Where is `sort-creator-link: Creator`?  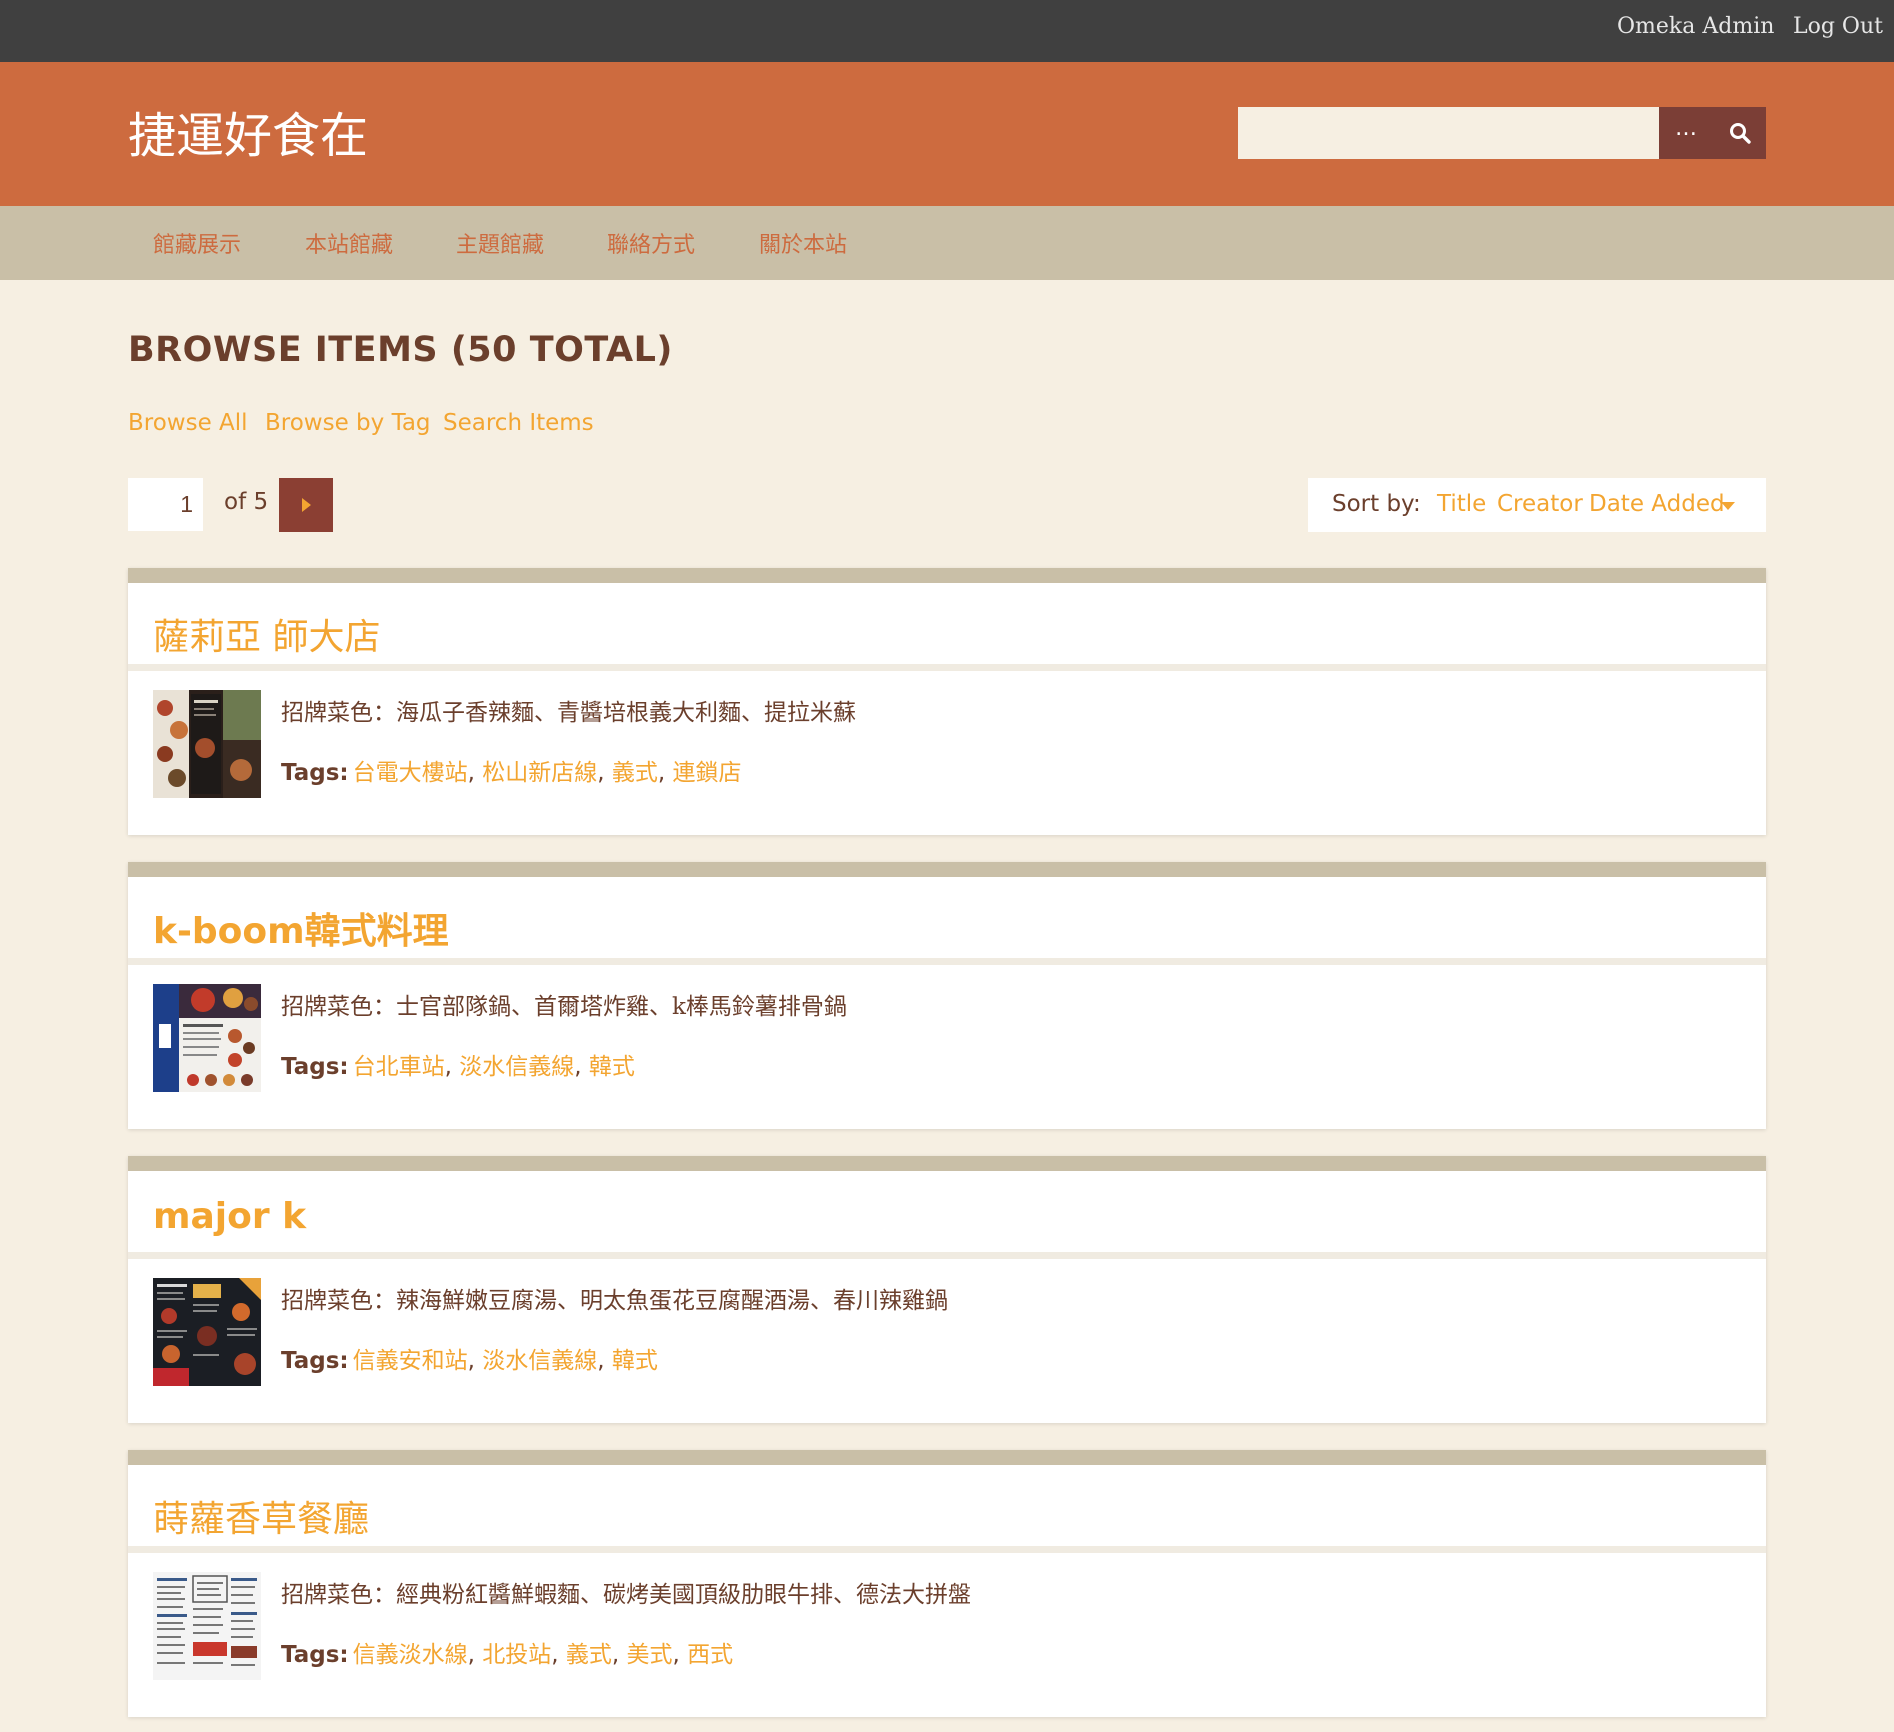 sort-creator-link: Creator is located at coordinates (1540, 504).